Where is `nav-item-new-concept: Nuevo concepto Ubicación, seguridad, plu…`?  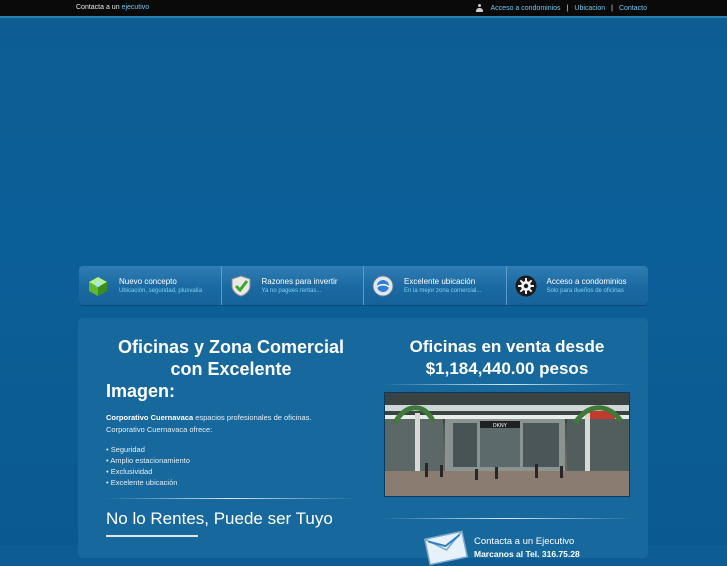
nav-item-new-concept: Nuevo concepto Ubicación, seguridad, plu… is located at coordinates (150, 285).